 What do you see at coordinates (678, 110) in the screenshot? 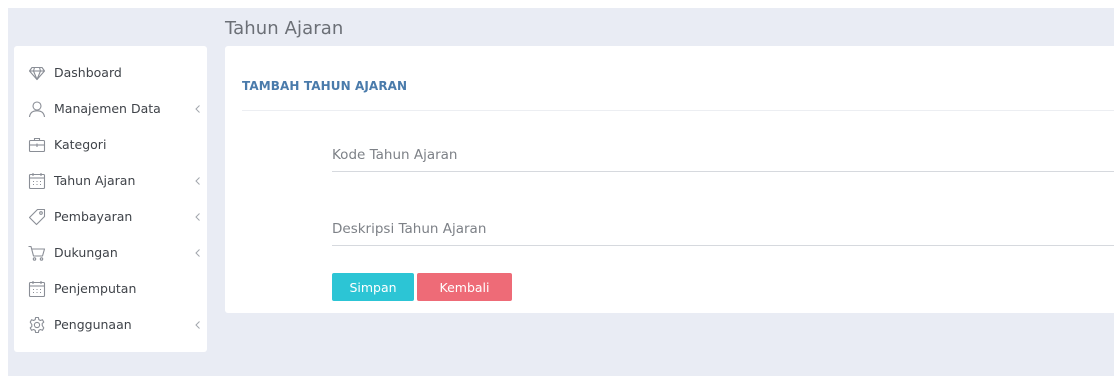
I see `divider` at bounding box center [678, 110].